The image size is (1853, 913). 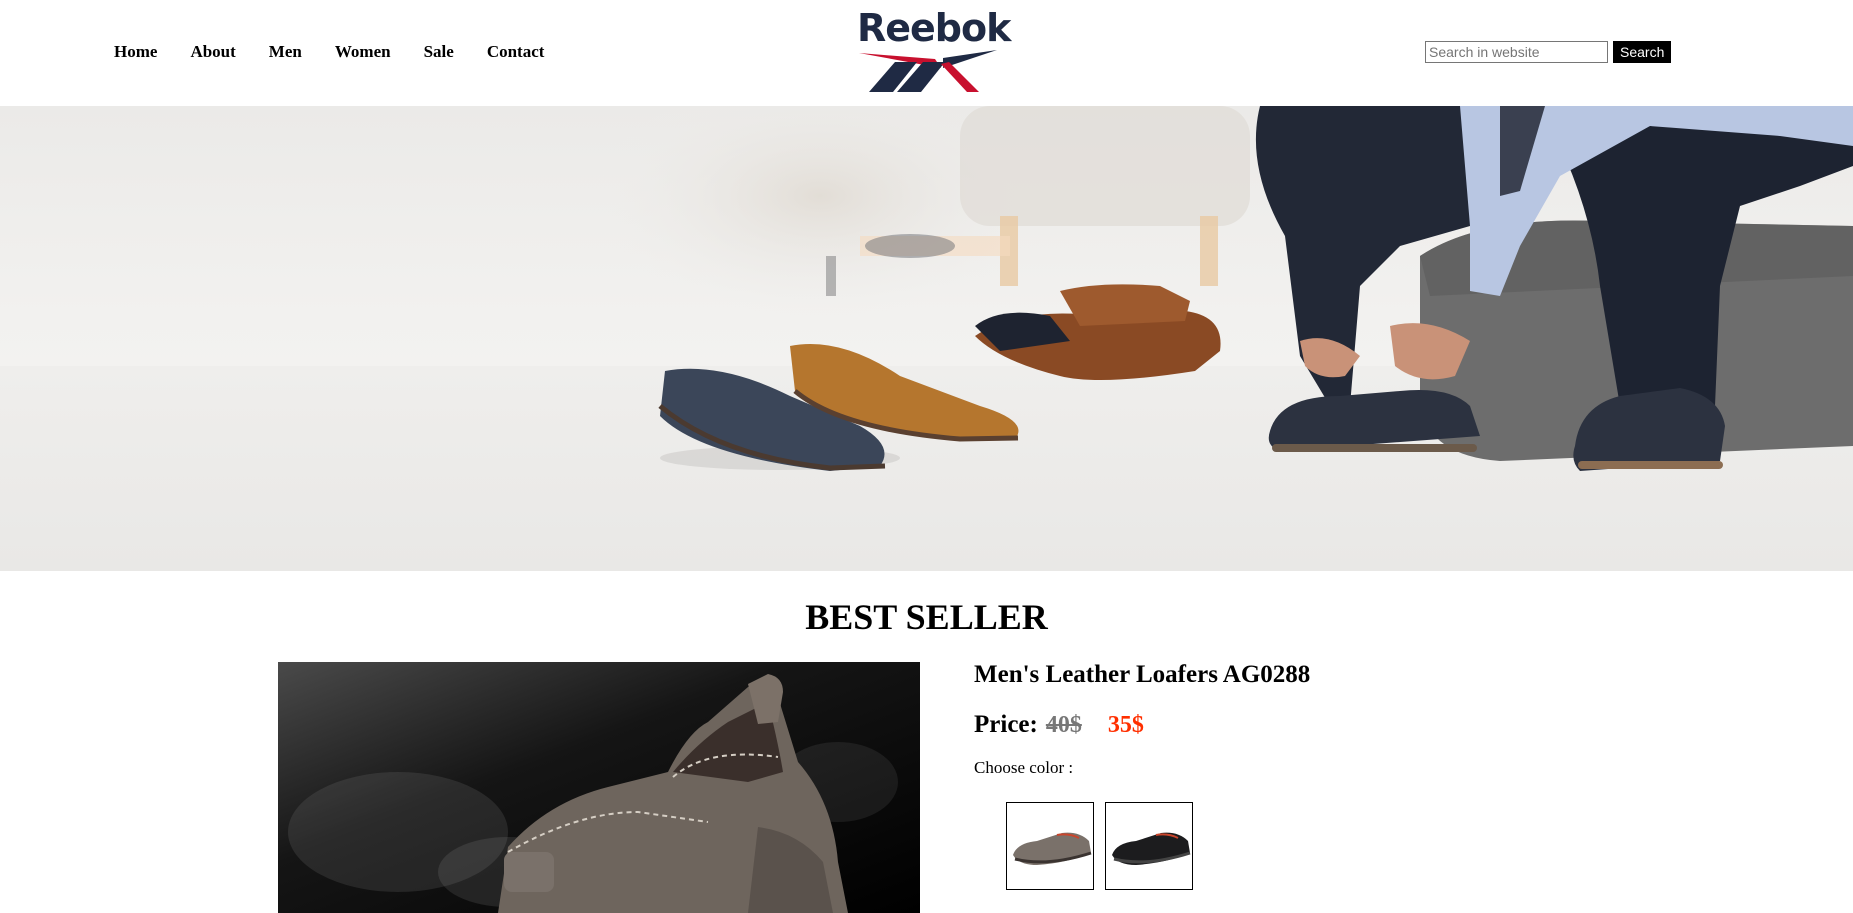 I want to click on old-price: 40$, so click(x=1063, y=725).